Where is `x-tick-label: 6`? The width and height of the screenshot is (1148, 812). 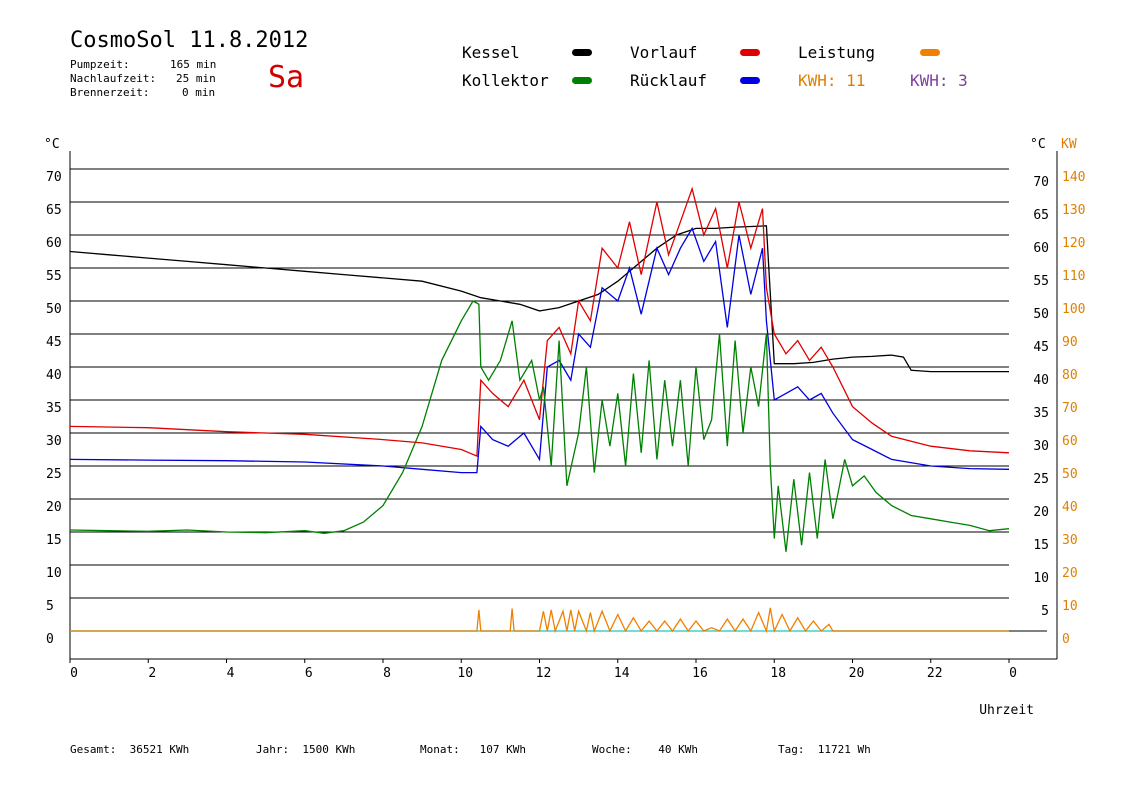 x-tick-label: 6 is located at coordinates (309, 673).